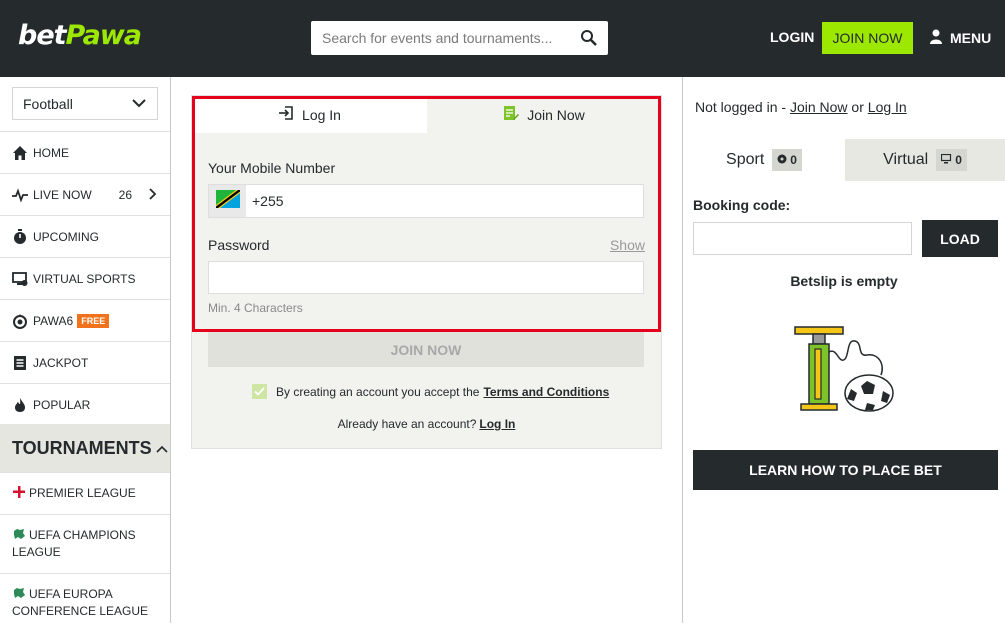  Describe the element at coordinates (61, 362) in the screenshot. I see `sidebar-item-label: JACKPOT` at that location.